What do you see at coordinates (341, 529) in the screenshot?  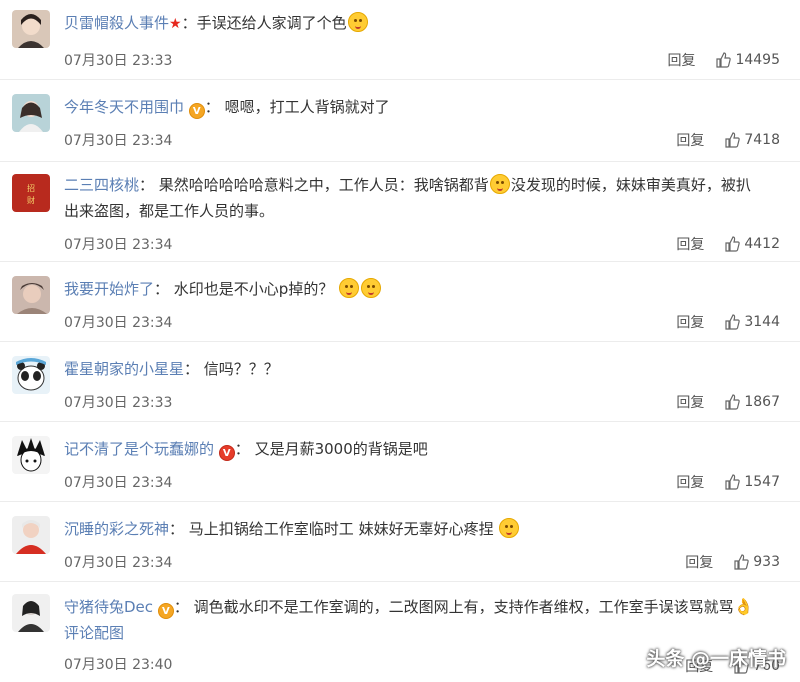 I see `comment-body: 马上扣锅给工作室临时工 妹妹好无辜好心疼捏` at bounding box center [341, 529].